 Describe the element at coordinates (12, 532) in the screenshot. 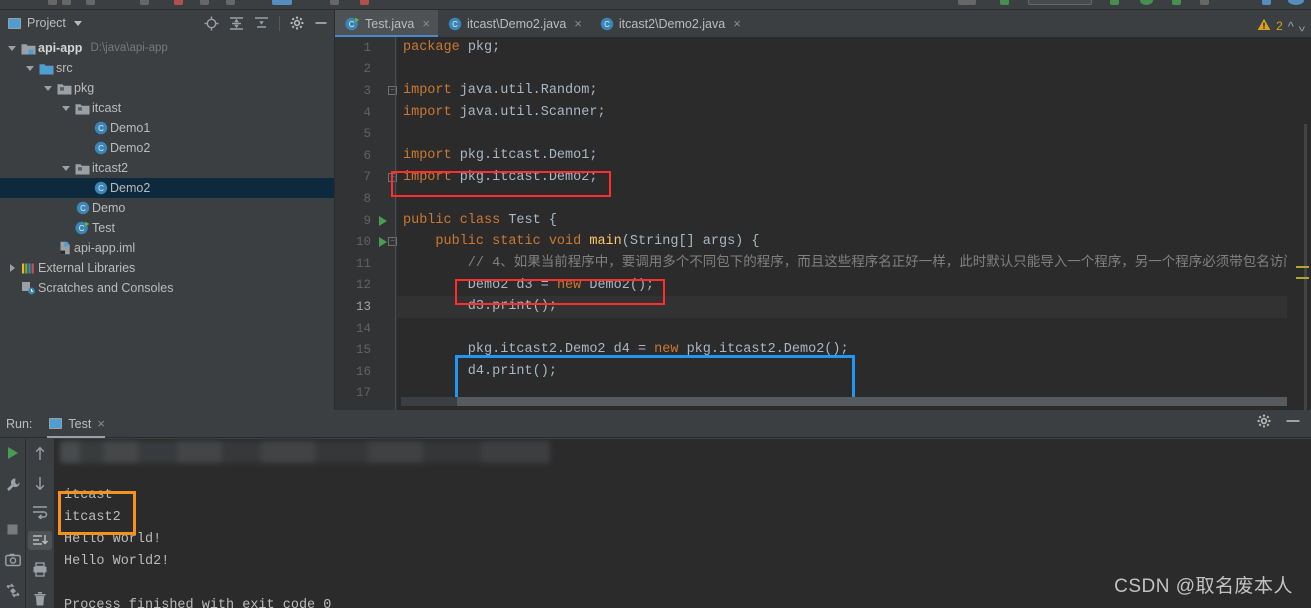

I see `stop-icon` at that location.